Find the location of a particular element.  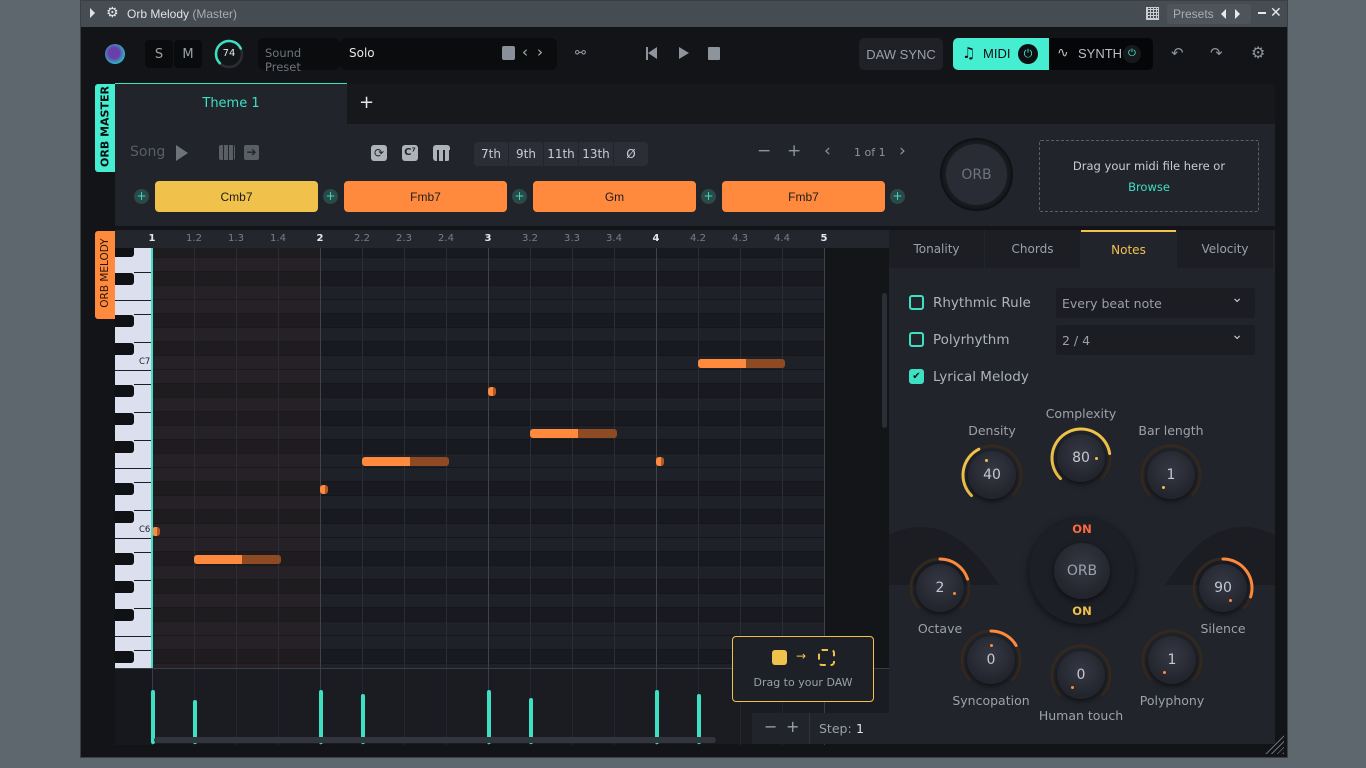

daw-sync-button: DAW SYNC is located at coordinates (901, 54).